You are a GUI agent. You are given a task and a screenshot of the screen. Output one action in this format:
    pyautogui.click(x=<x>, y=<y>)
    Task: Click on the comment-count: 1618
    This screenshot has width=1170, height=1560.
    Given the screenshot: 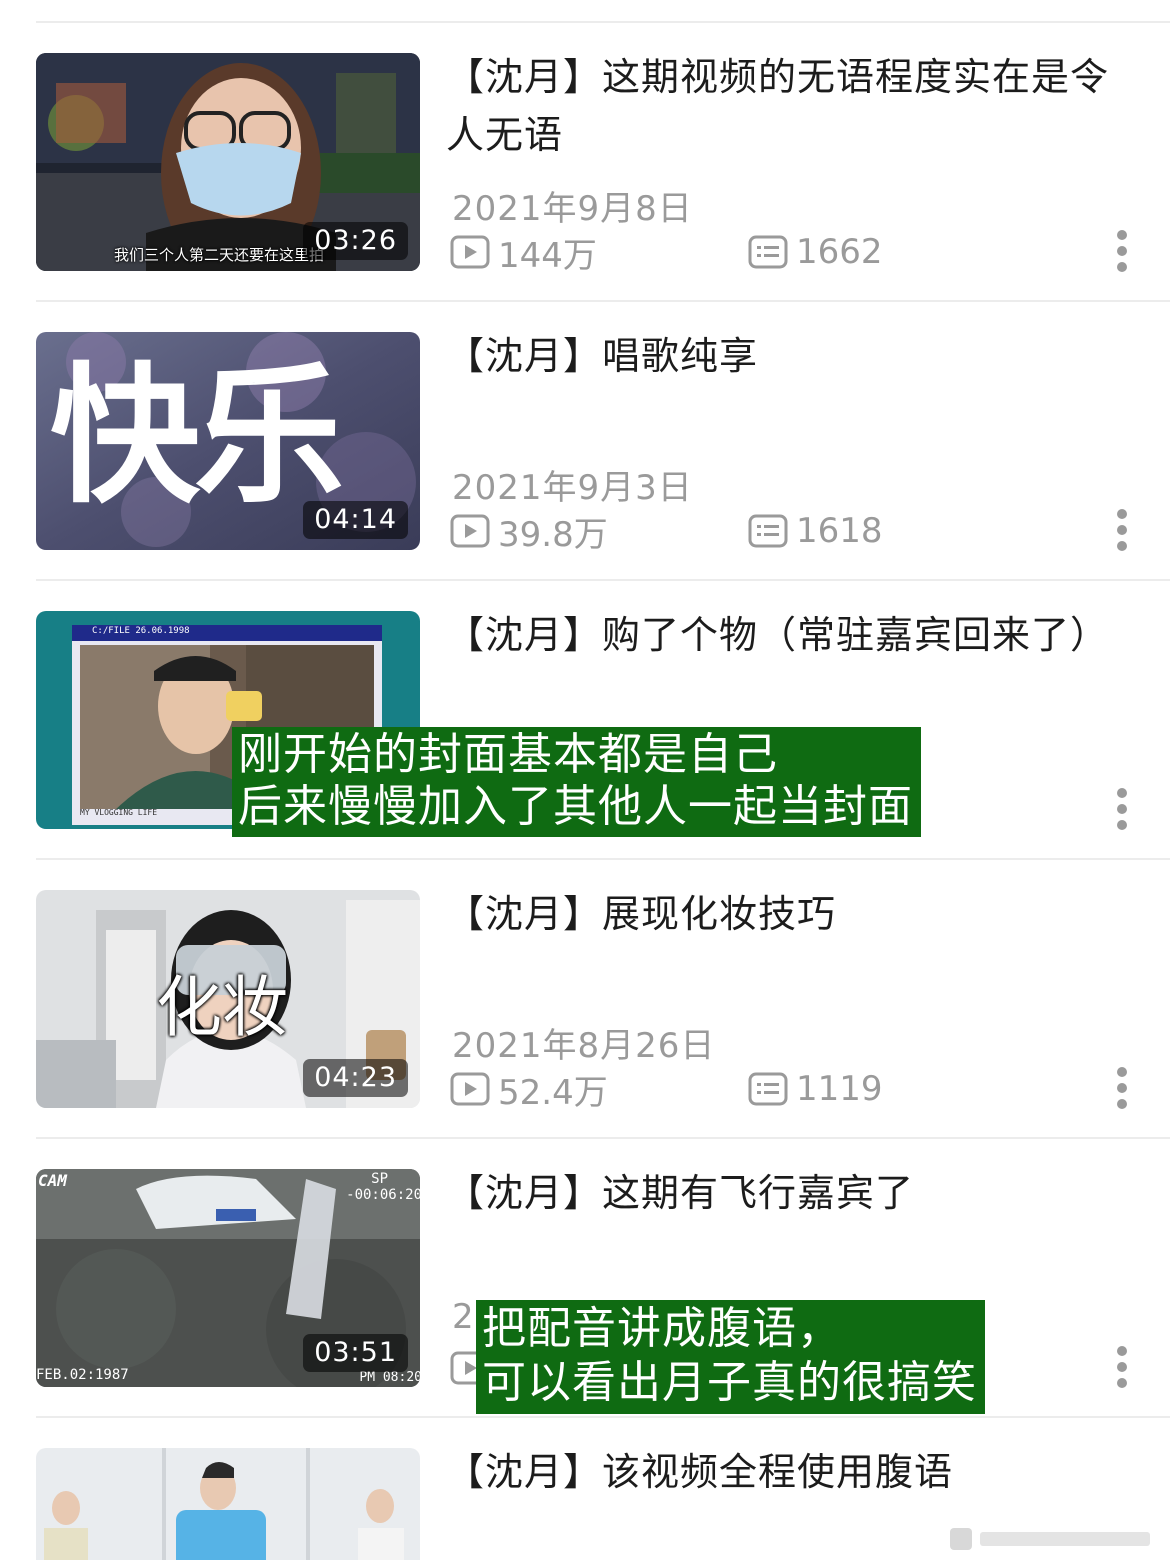 What is the action you would take?
    pyautogui.click(x=815, y=531)
    